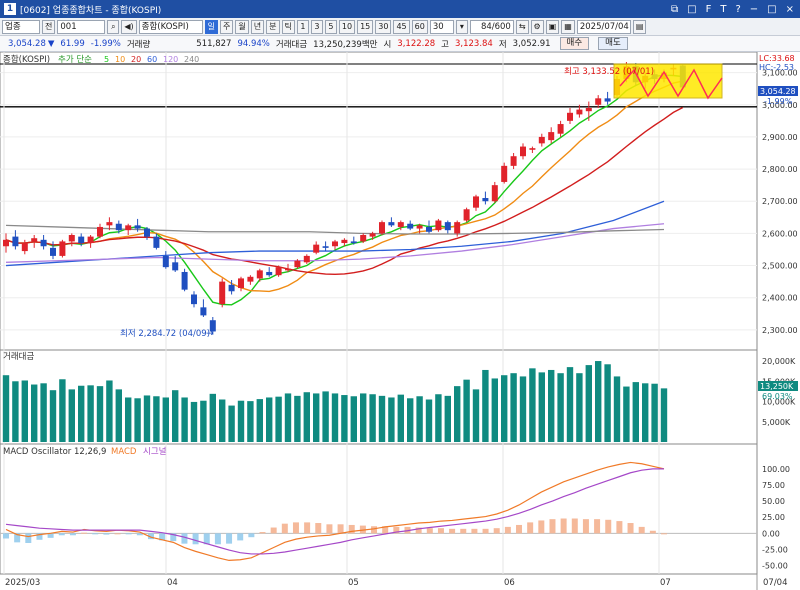  I want to click on interval-1: 1, so click(302, 26).